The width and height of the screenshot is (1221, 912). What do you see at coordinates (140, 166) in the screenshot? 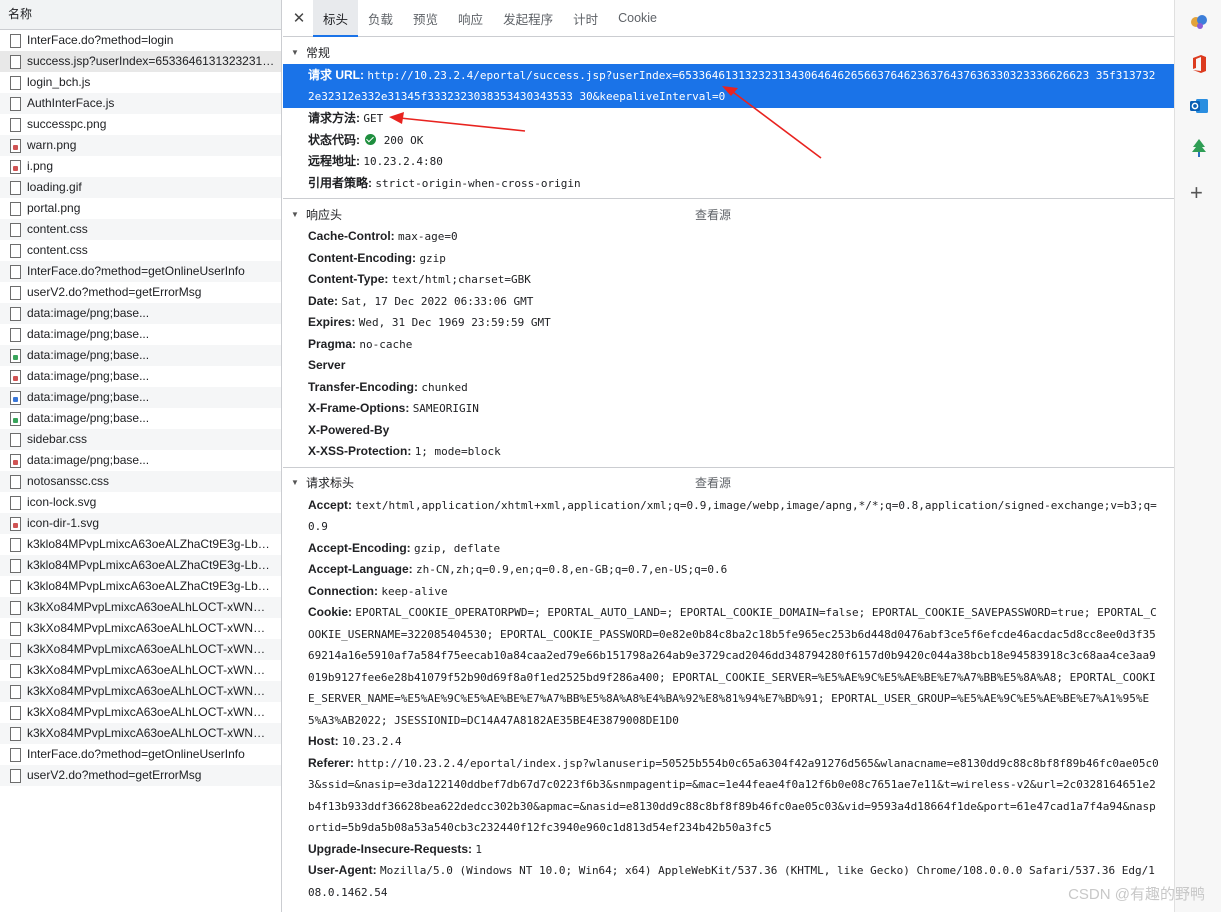
I see `request-list-item: i.png` at bounding box center [140, 166].